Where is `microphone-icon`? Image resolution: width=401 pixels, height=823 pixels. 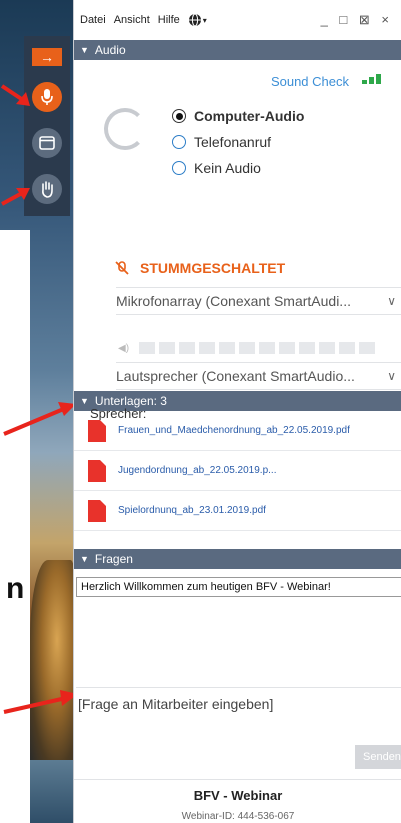
microphone-icon is located at coordinates (47, 97).